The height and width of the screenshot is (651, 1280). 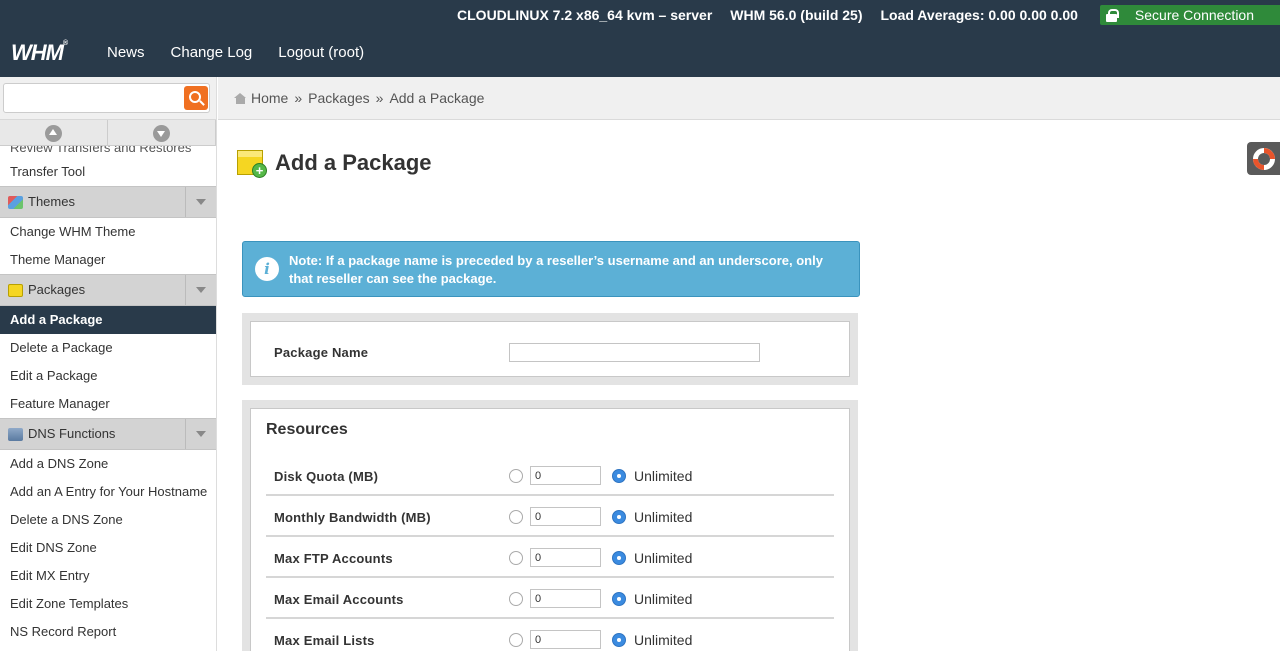 I want to click on search-input, so click(x=106, y=98).